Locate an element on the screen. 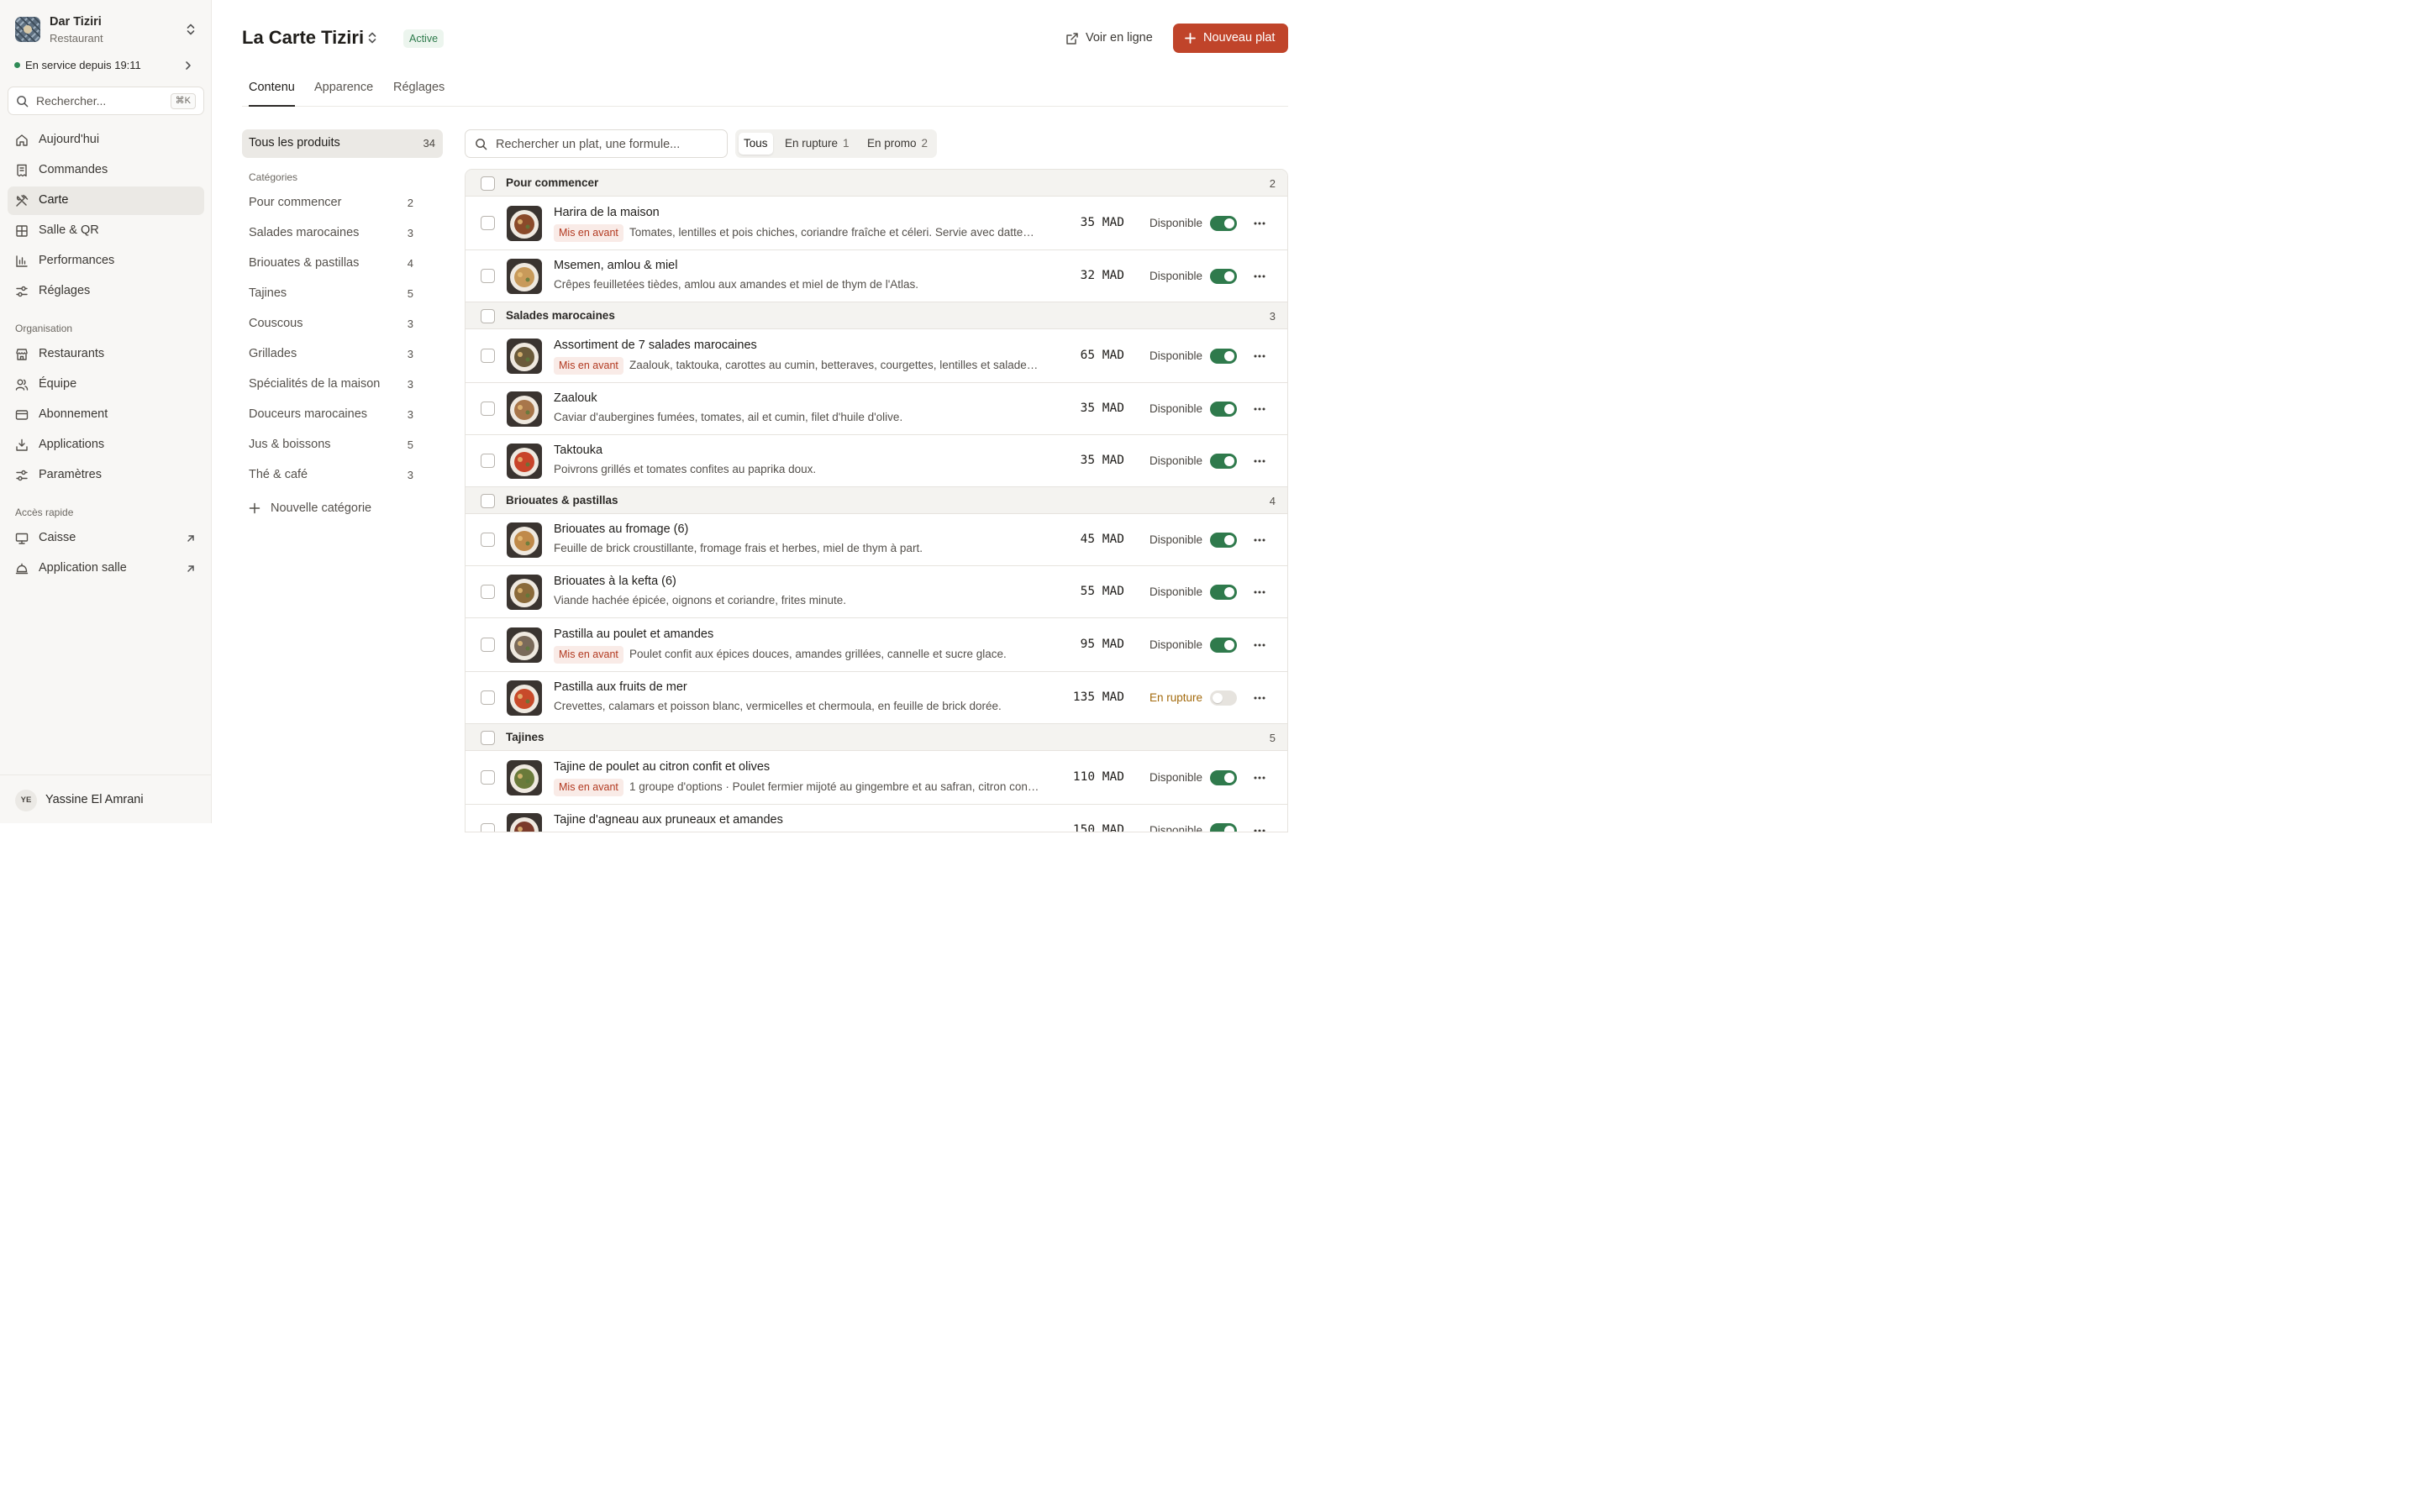 The image size is (2420, 1512). tab-reglages: Réglages is located at coordinates (419, 94).